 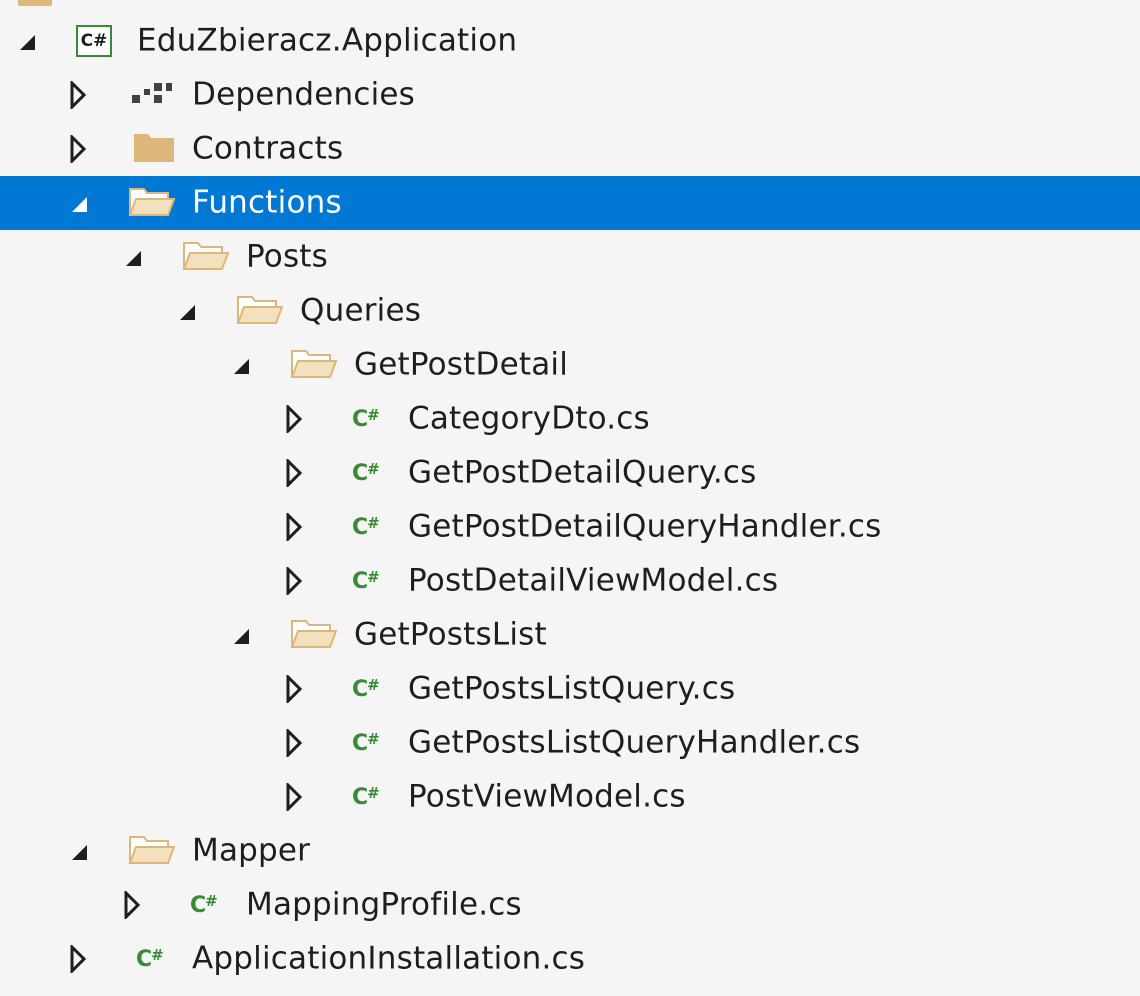 What do you see at coordinates (154, 149) in the screenshot?
I see `folder-closed-icon` at bounding box center [154, 149].